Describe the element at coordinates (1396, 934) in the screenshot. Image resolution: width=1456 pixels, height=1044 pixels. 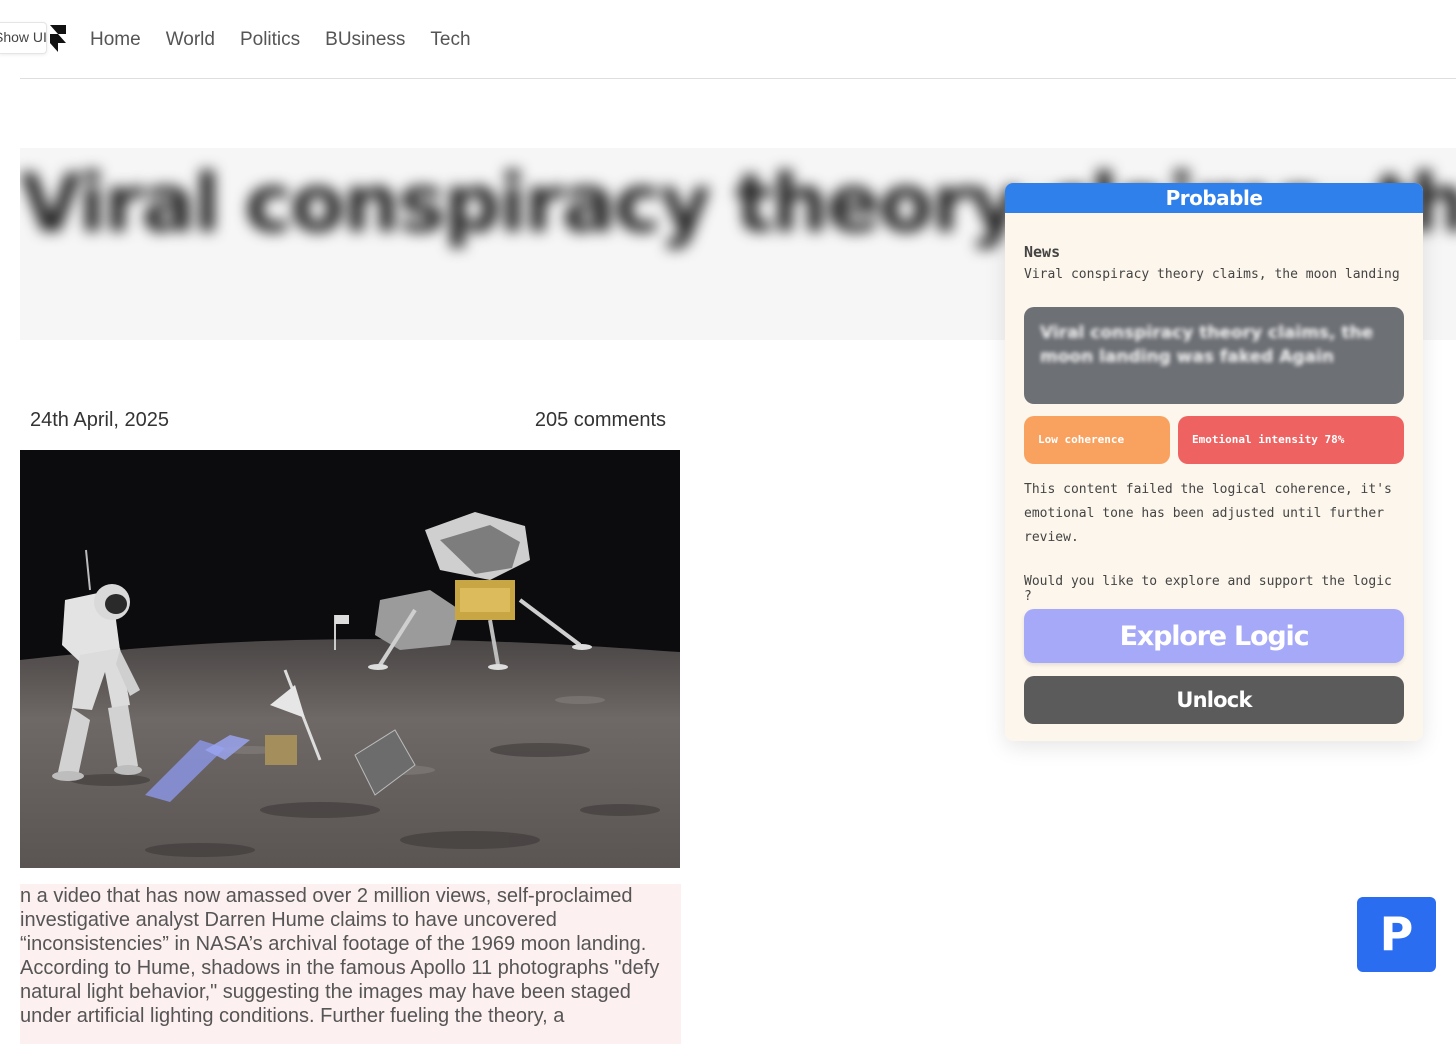
I see `p-app-button: P` at that location.